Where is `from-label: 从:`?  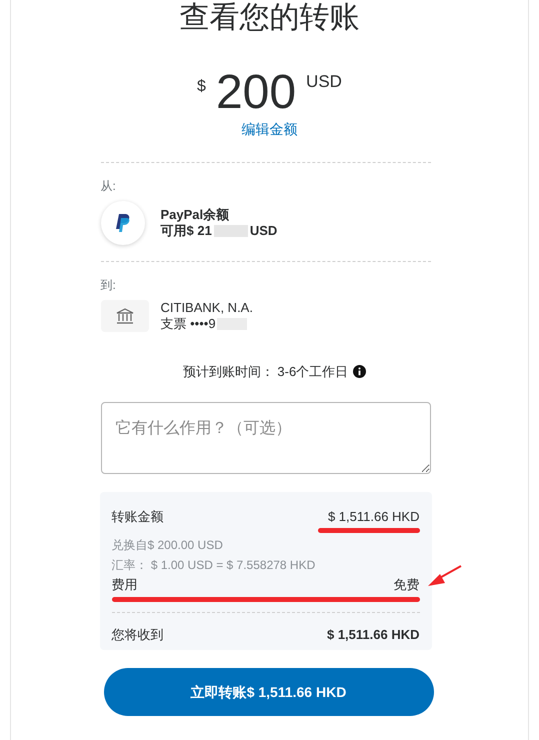 from-label: 从: is located at coordinates (108, 186).